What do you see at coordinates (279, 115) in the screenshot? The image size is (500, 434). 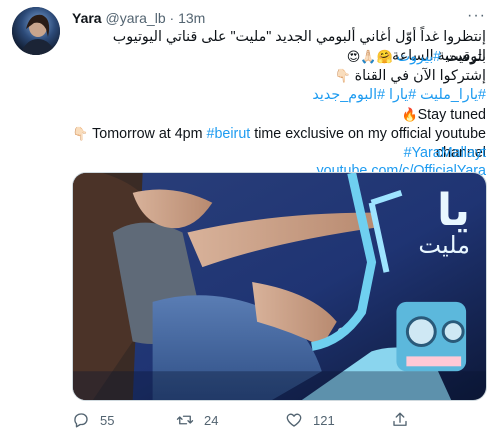 I see `tweet-text-line-5: 🔥Stay tuned` at bounding box center [279, 115].